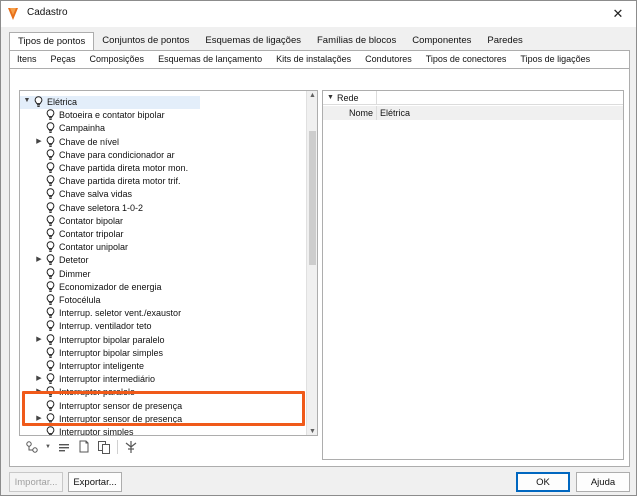 This screenshot has height=496, width=637. I want to click on tree-item: Contator bipolar, so click(163, 221).